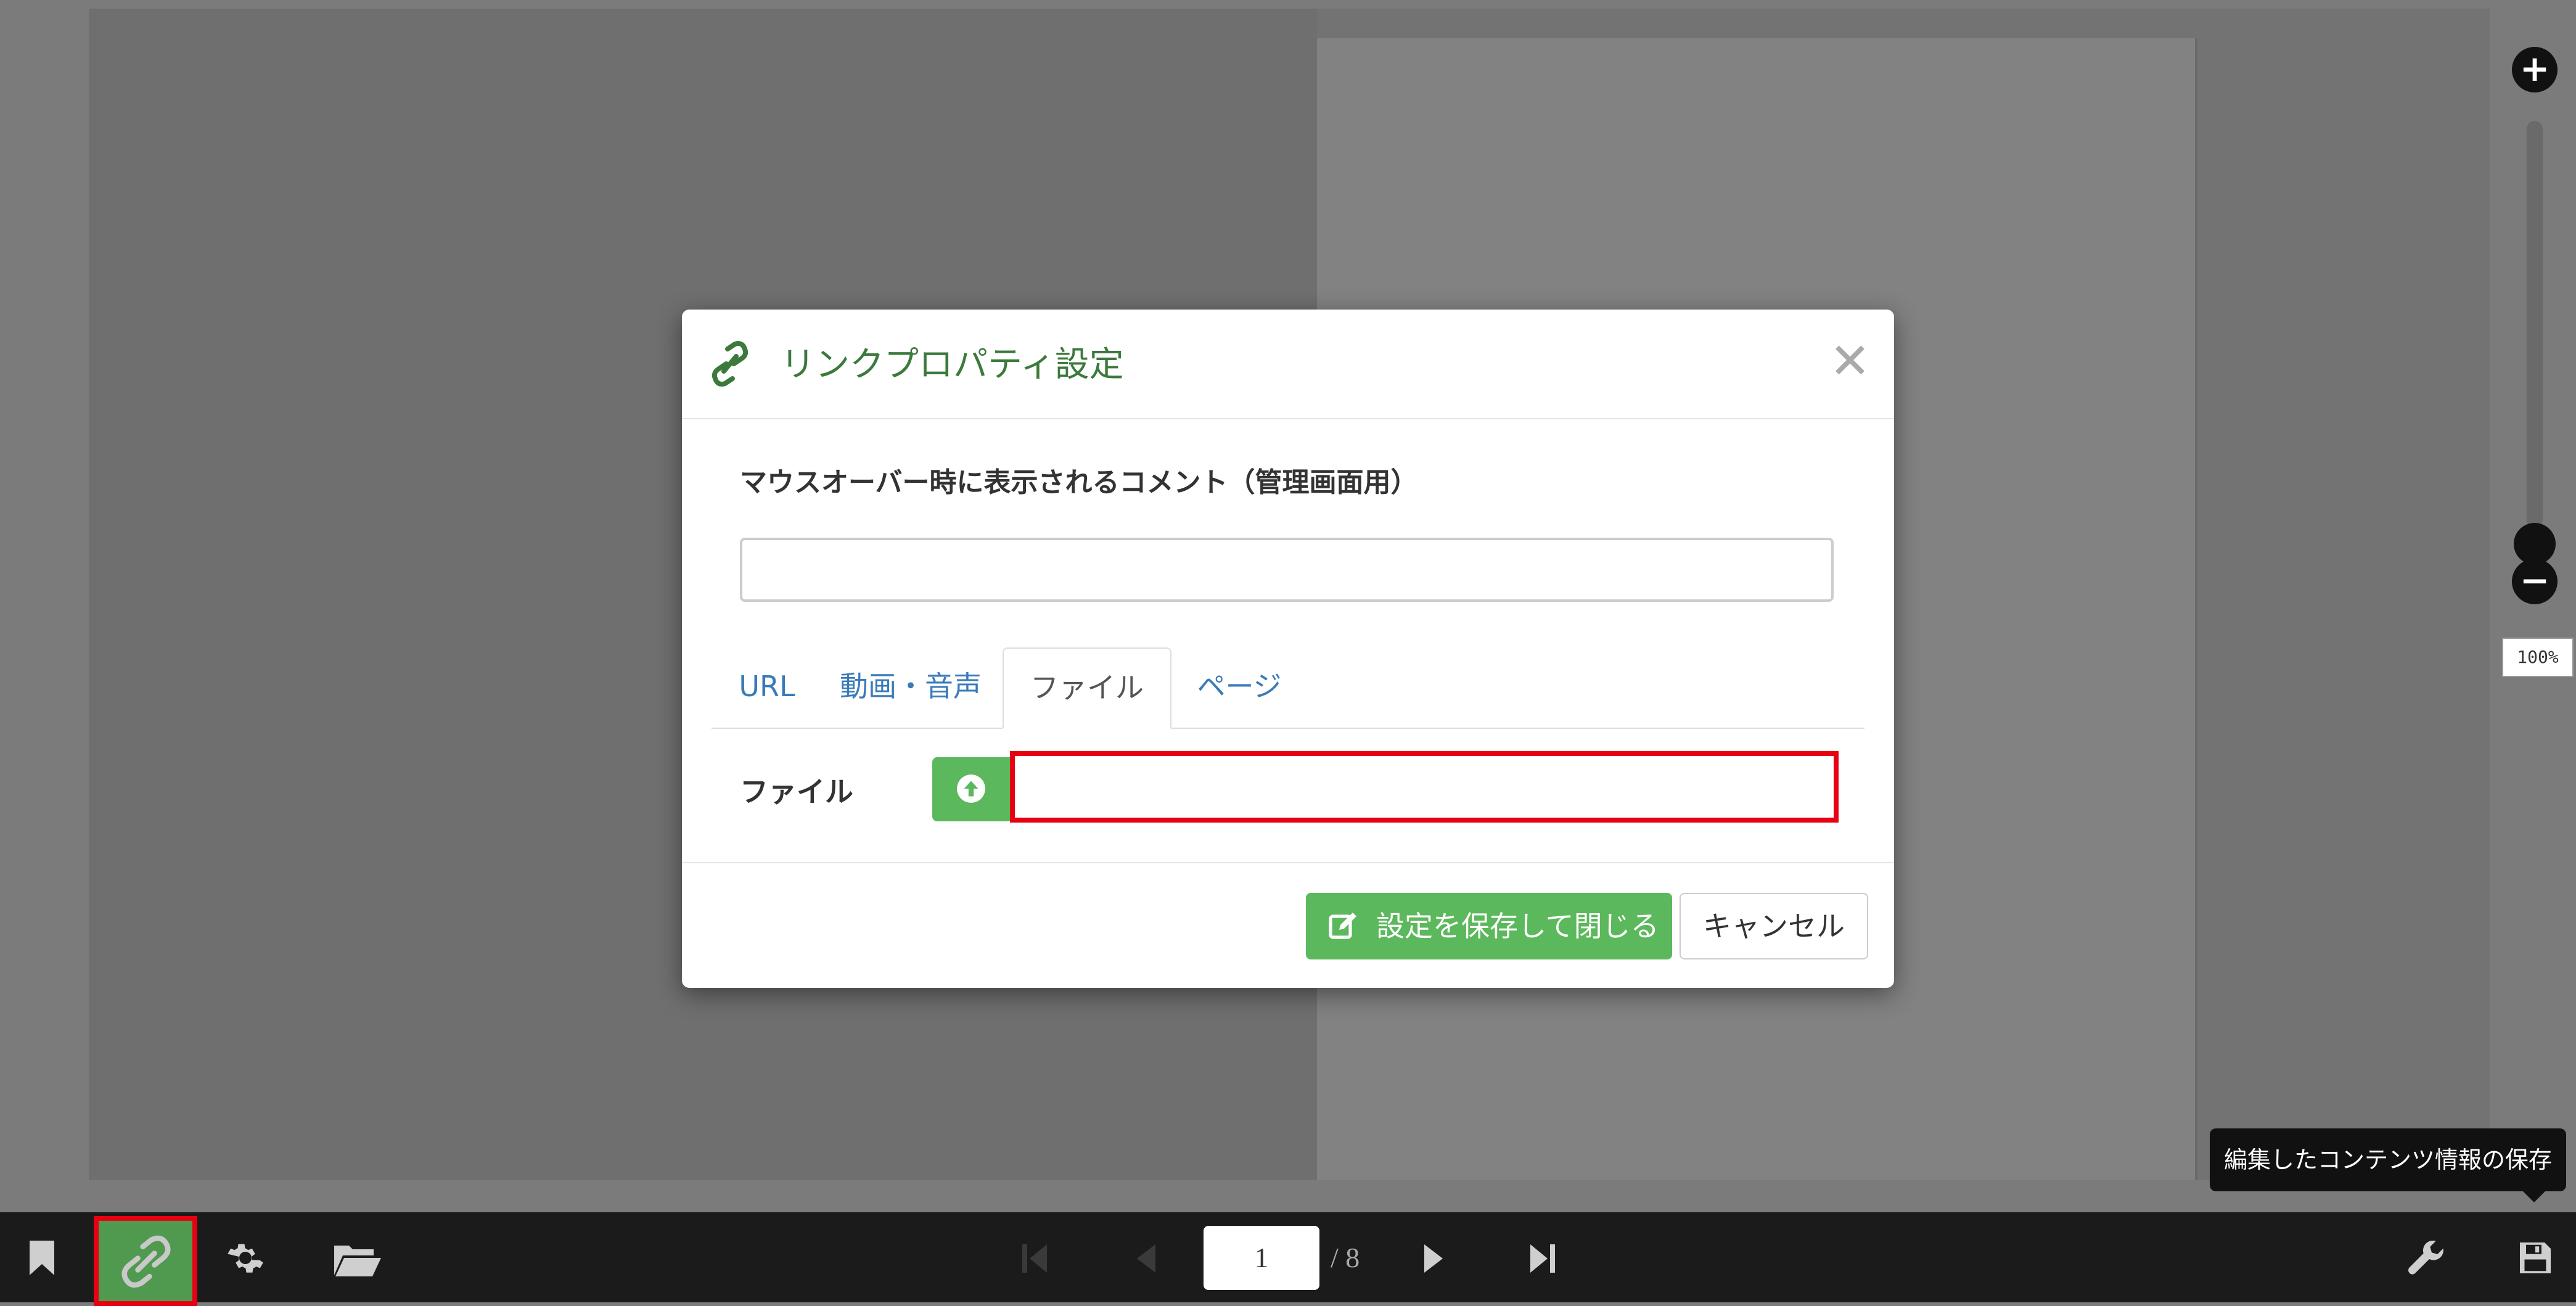  I want to click on edit-icon, so click(1343, 926).